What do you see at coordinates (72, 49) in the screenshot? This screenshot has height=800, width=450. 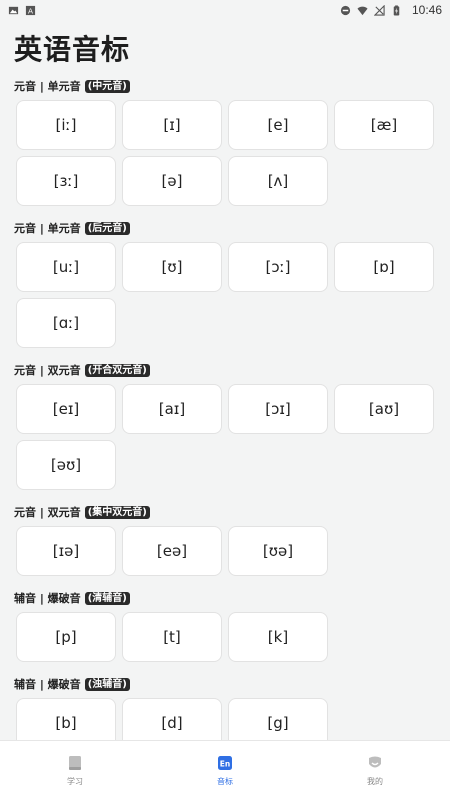 I see `page-title: 英语音标` at bounding box center [72, 49].